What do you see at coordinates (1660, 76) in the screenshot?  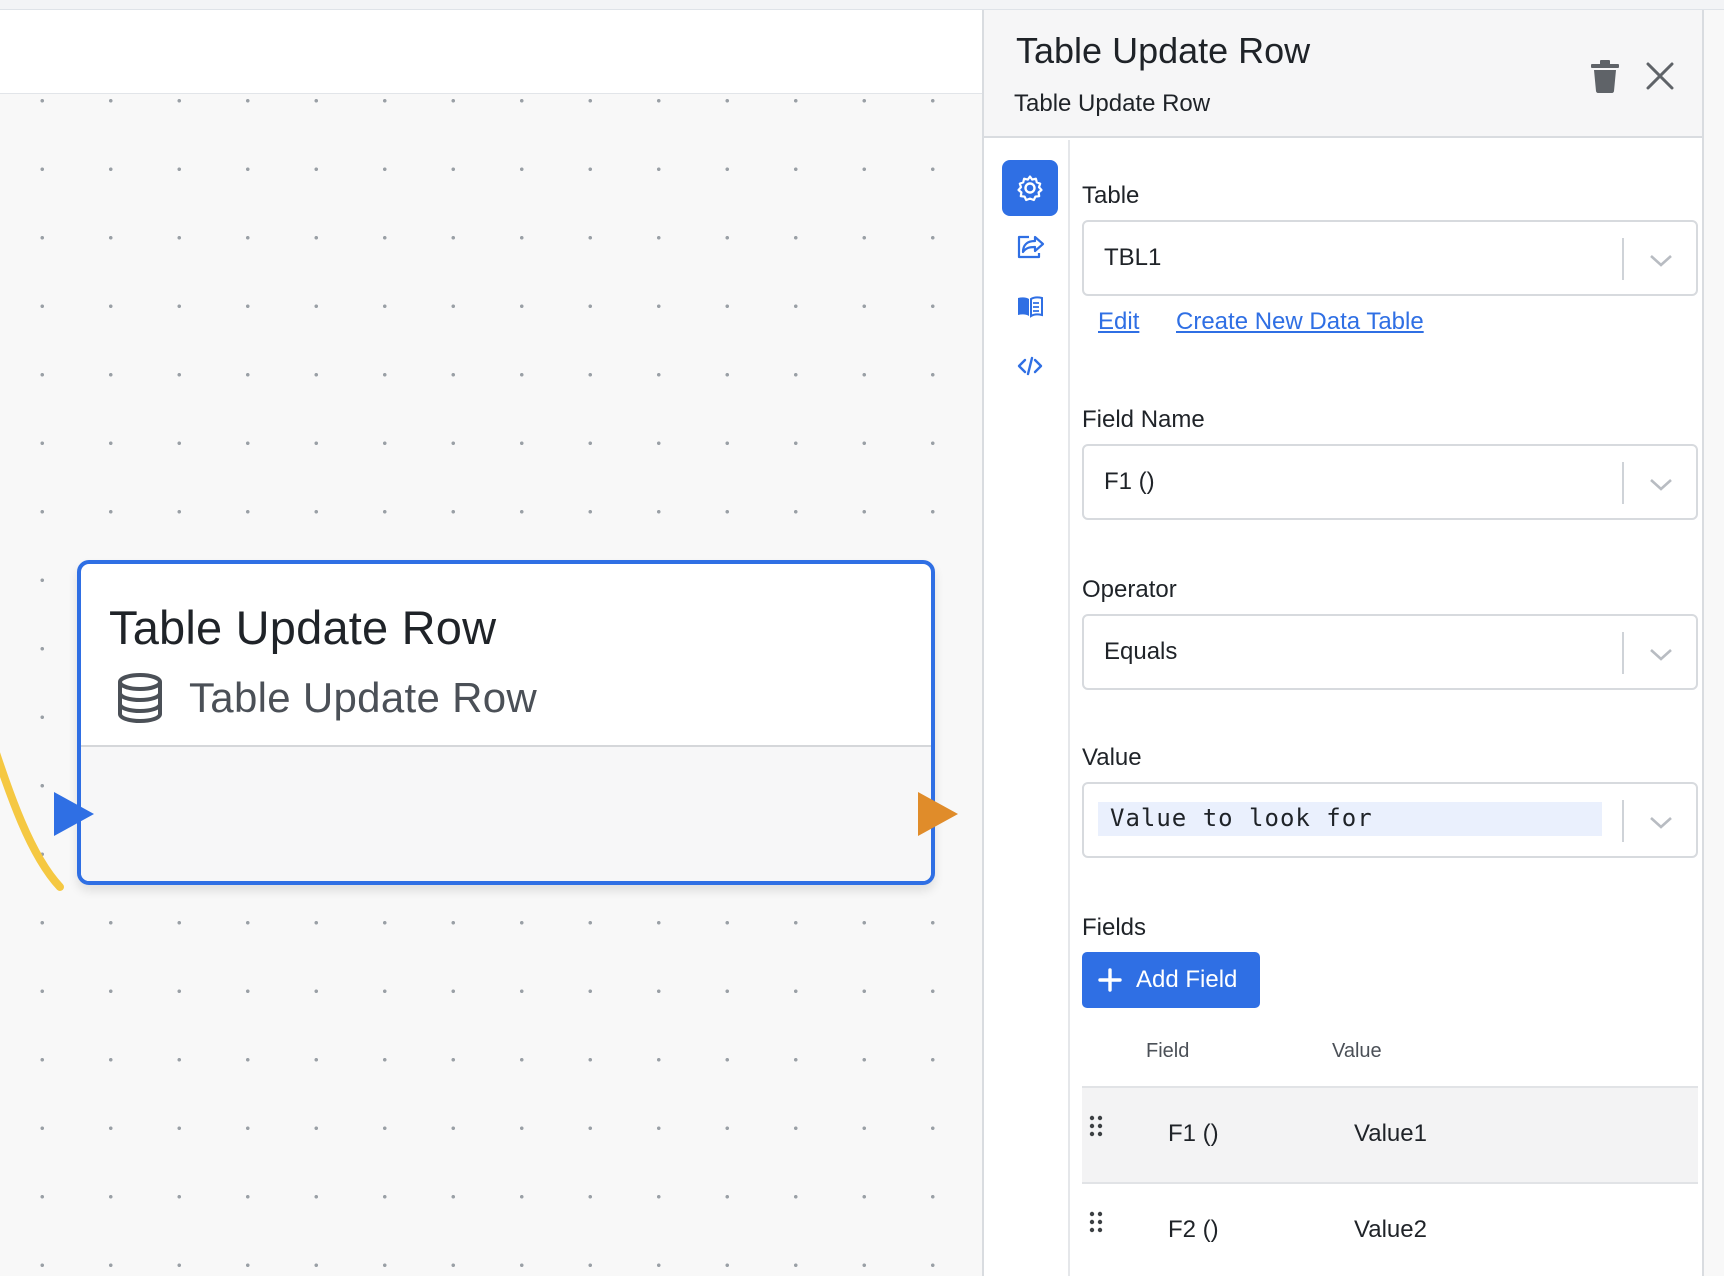 I see `close-icon` at bounding box center [1660, 76].